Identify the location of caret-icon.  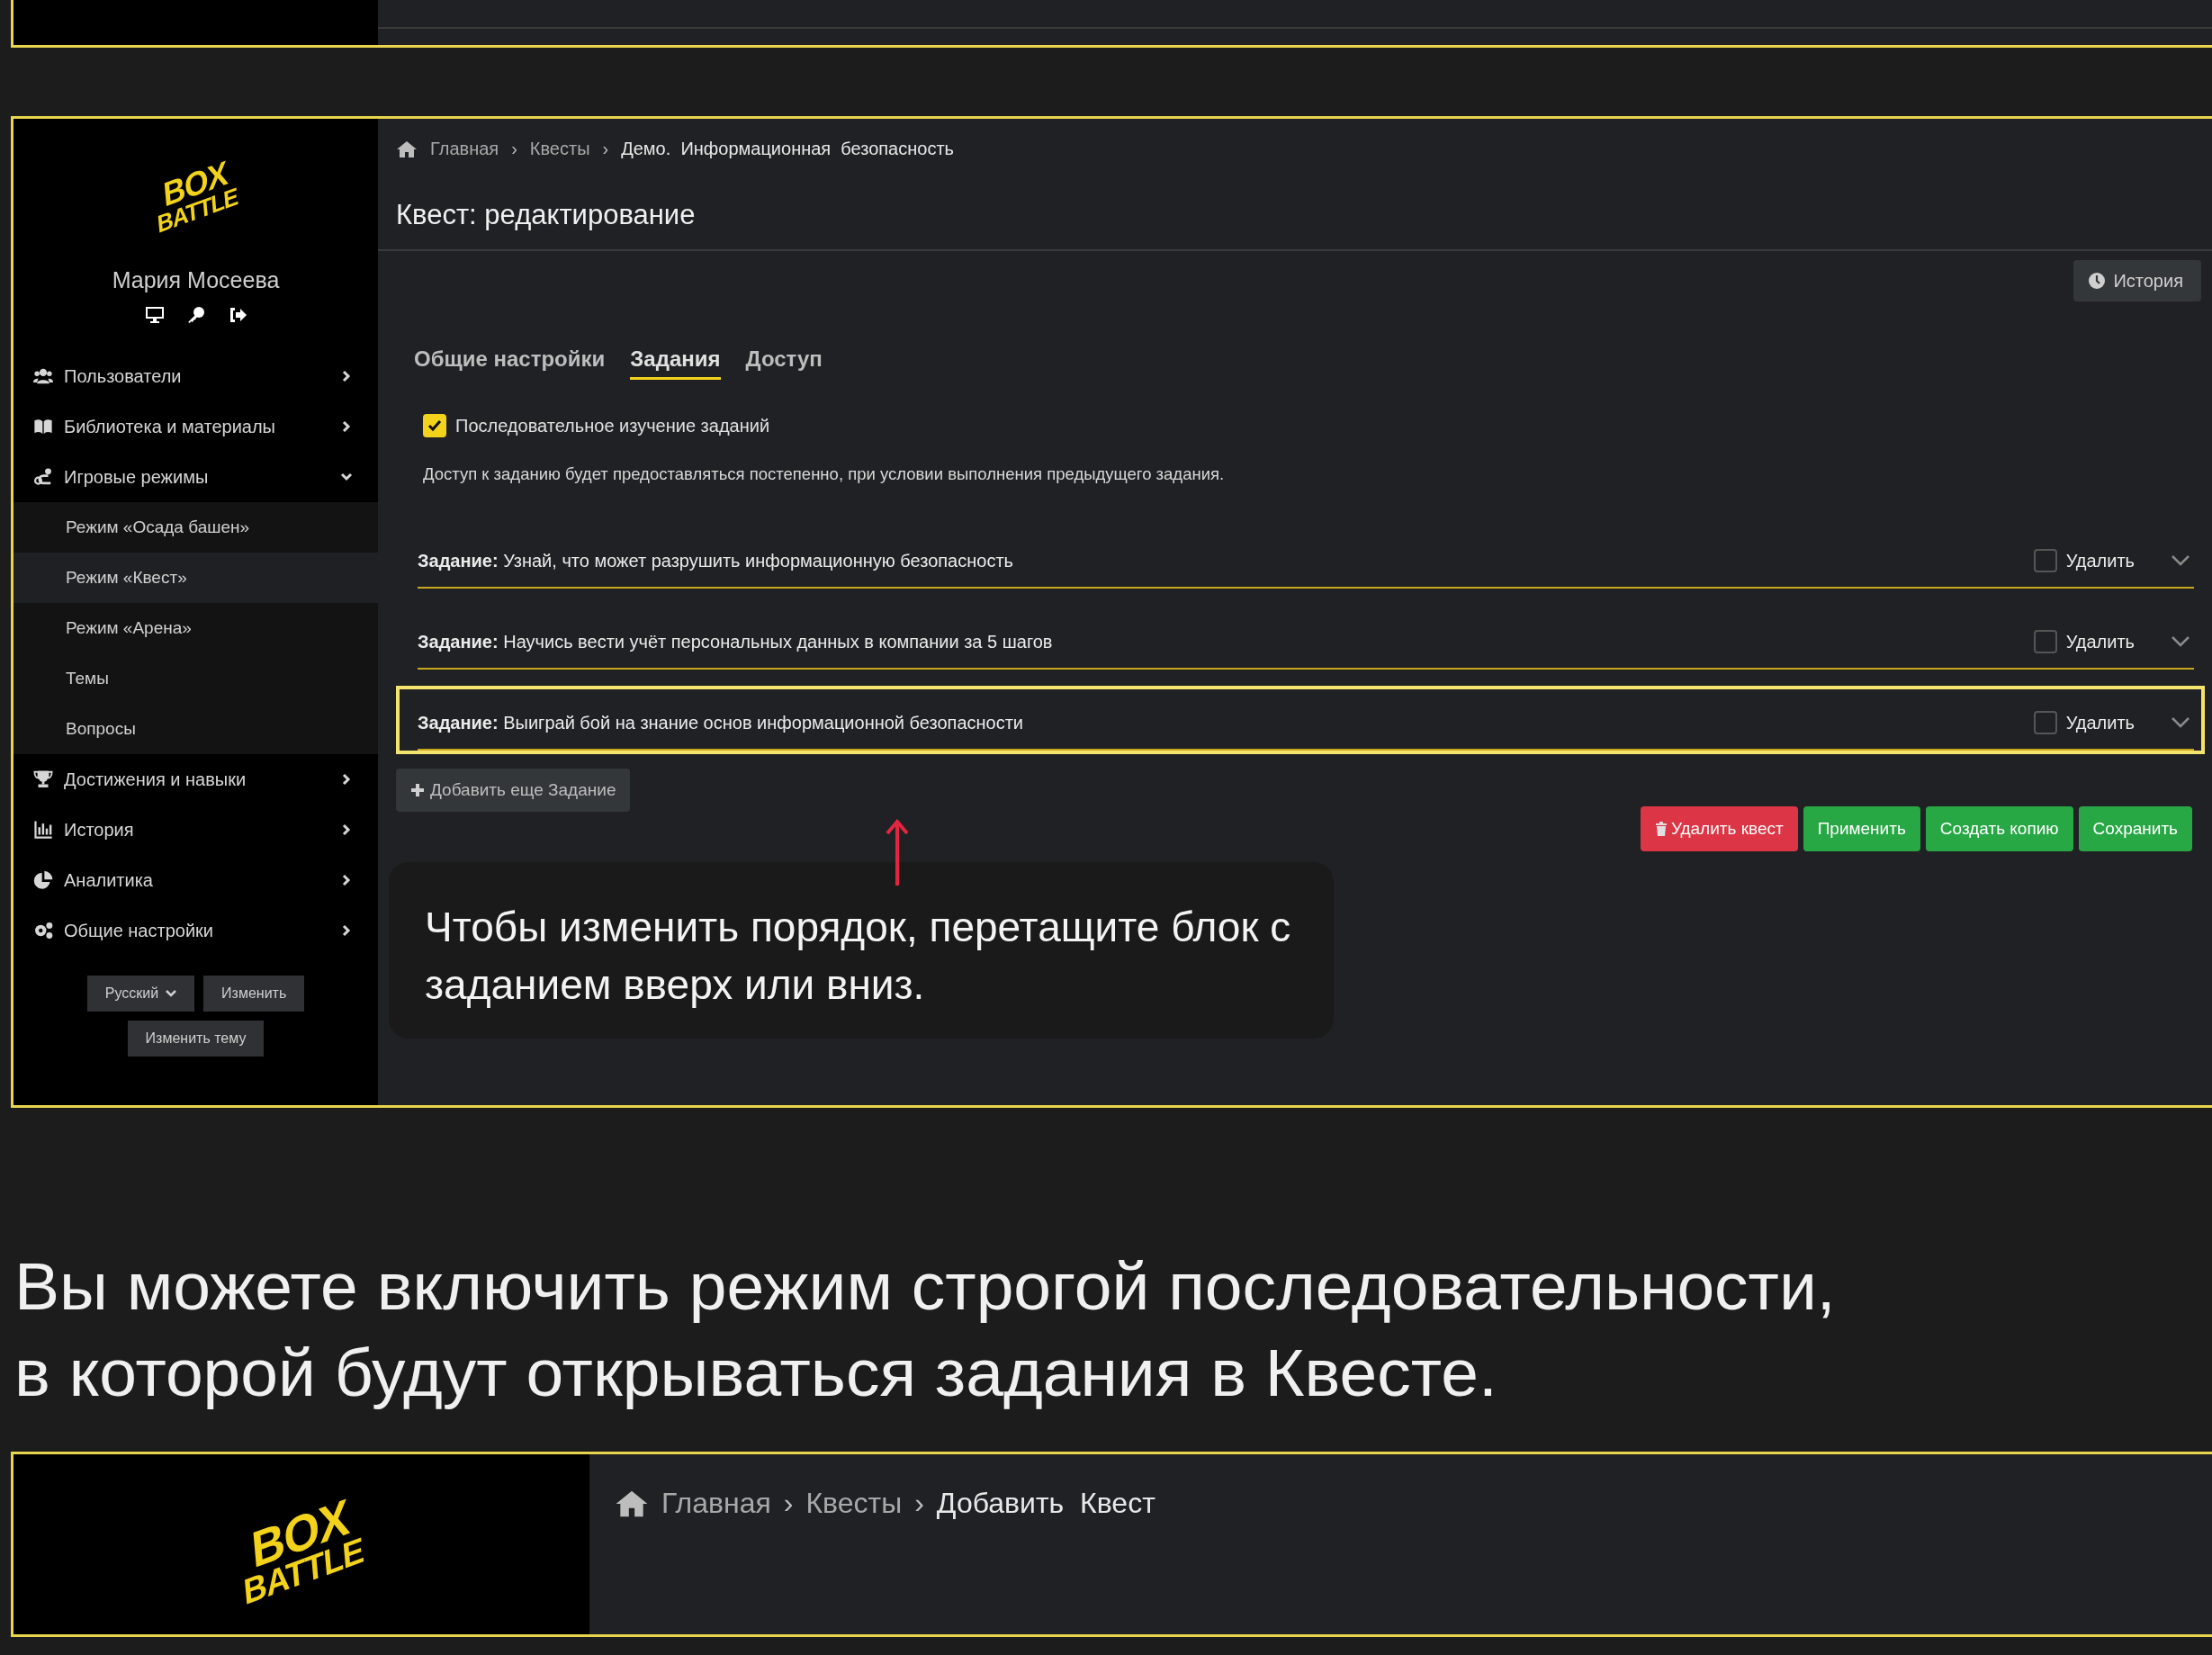
(171, 994).